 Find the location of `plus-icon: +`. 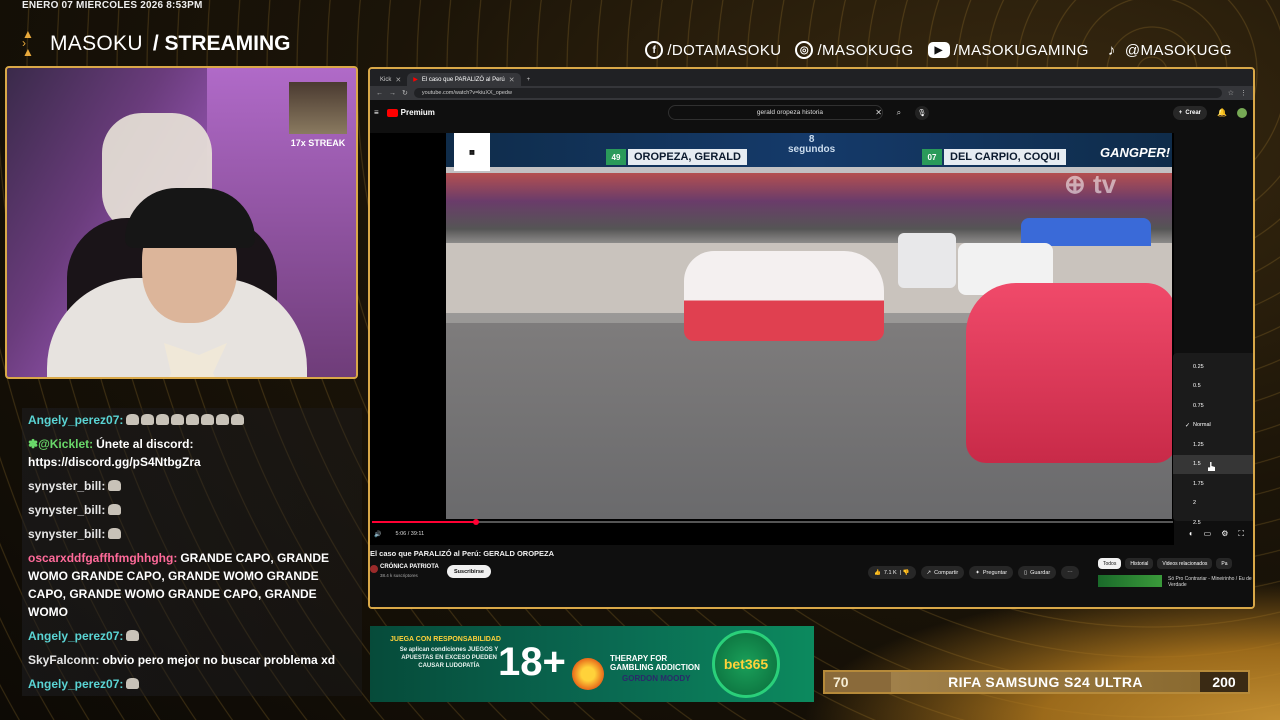

plus-icon: + is located at coordinates (1180, 112).